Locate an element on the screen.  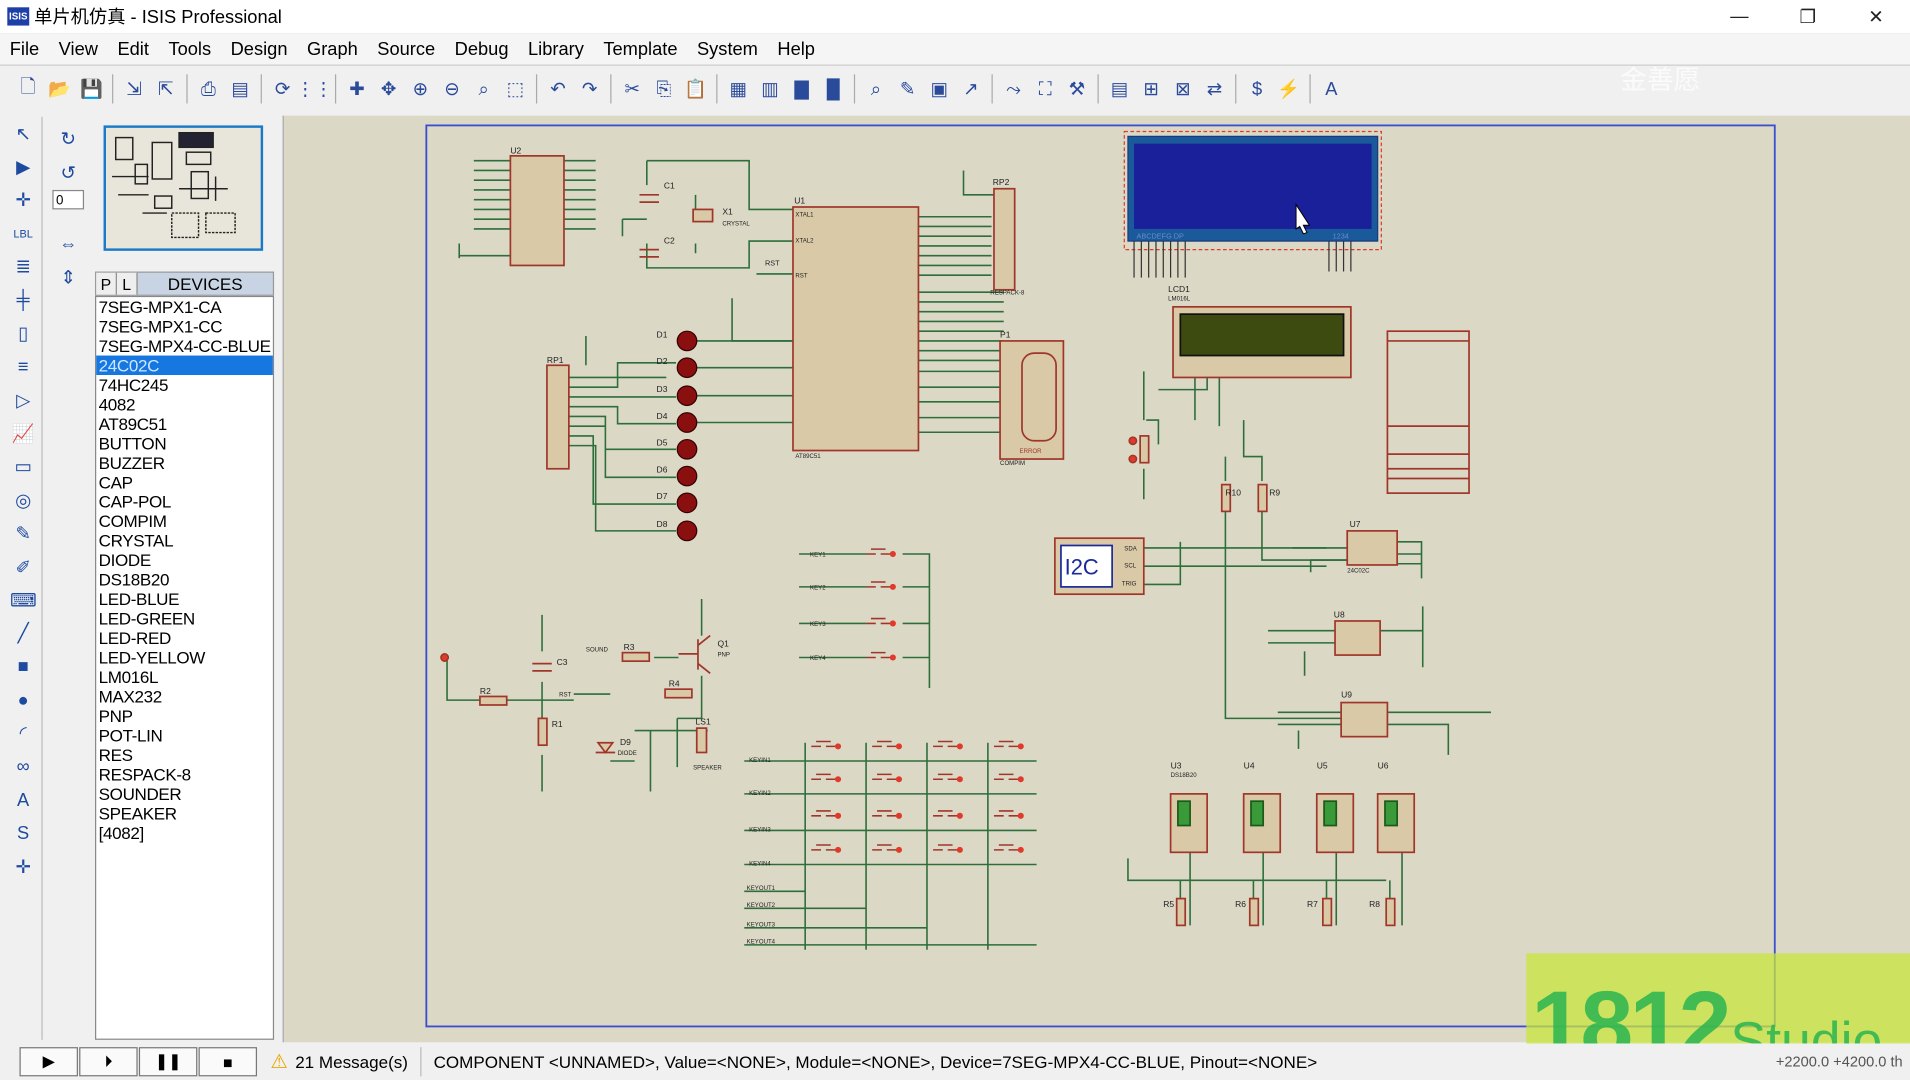
arc-2d-icon: ◜ is located at coordinates (23, 733).